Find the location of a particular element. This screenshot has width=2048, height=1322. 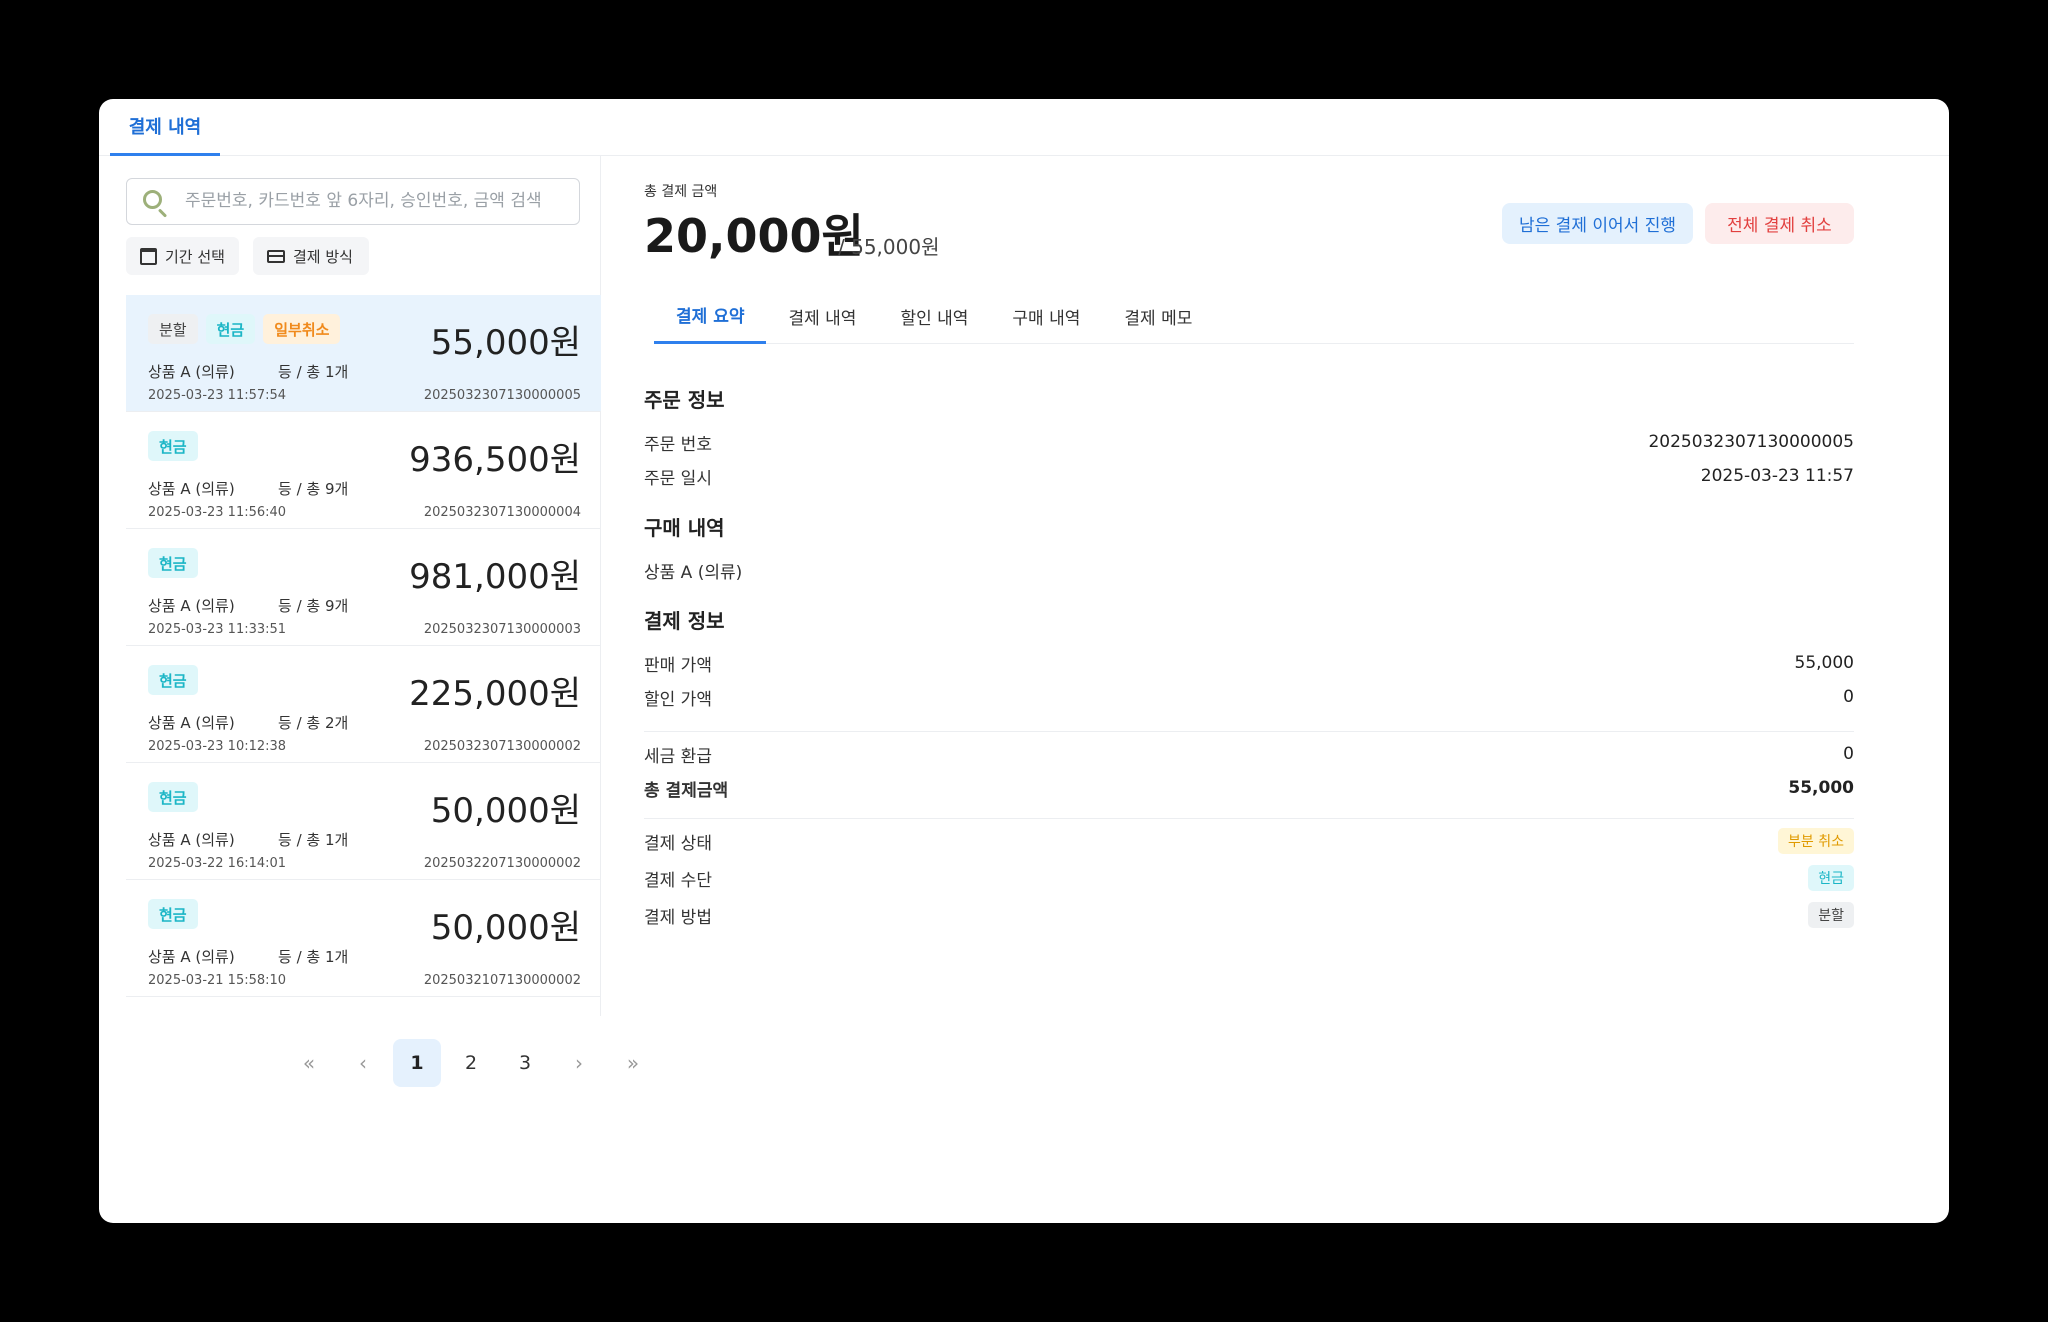

payment-method-detail-label: 결제 방법 is located at coordinates (678, 917).